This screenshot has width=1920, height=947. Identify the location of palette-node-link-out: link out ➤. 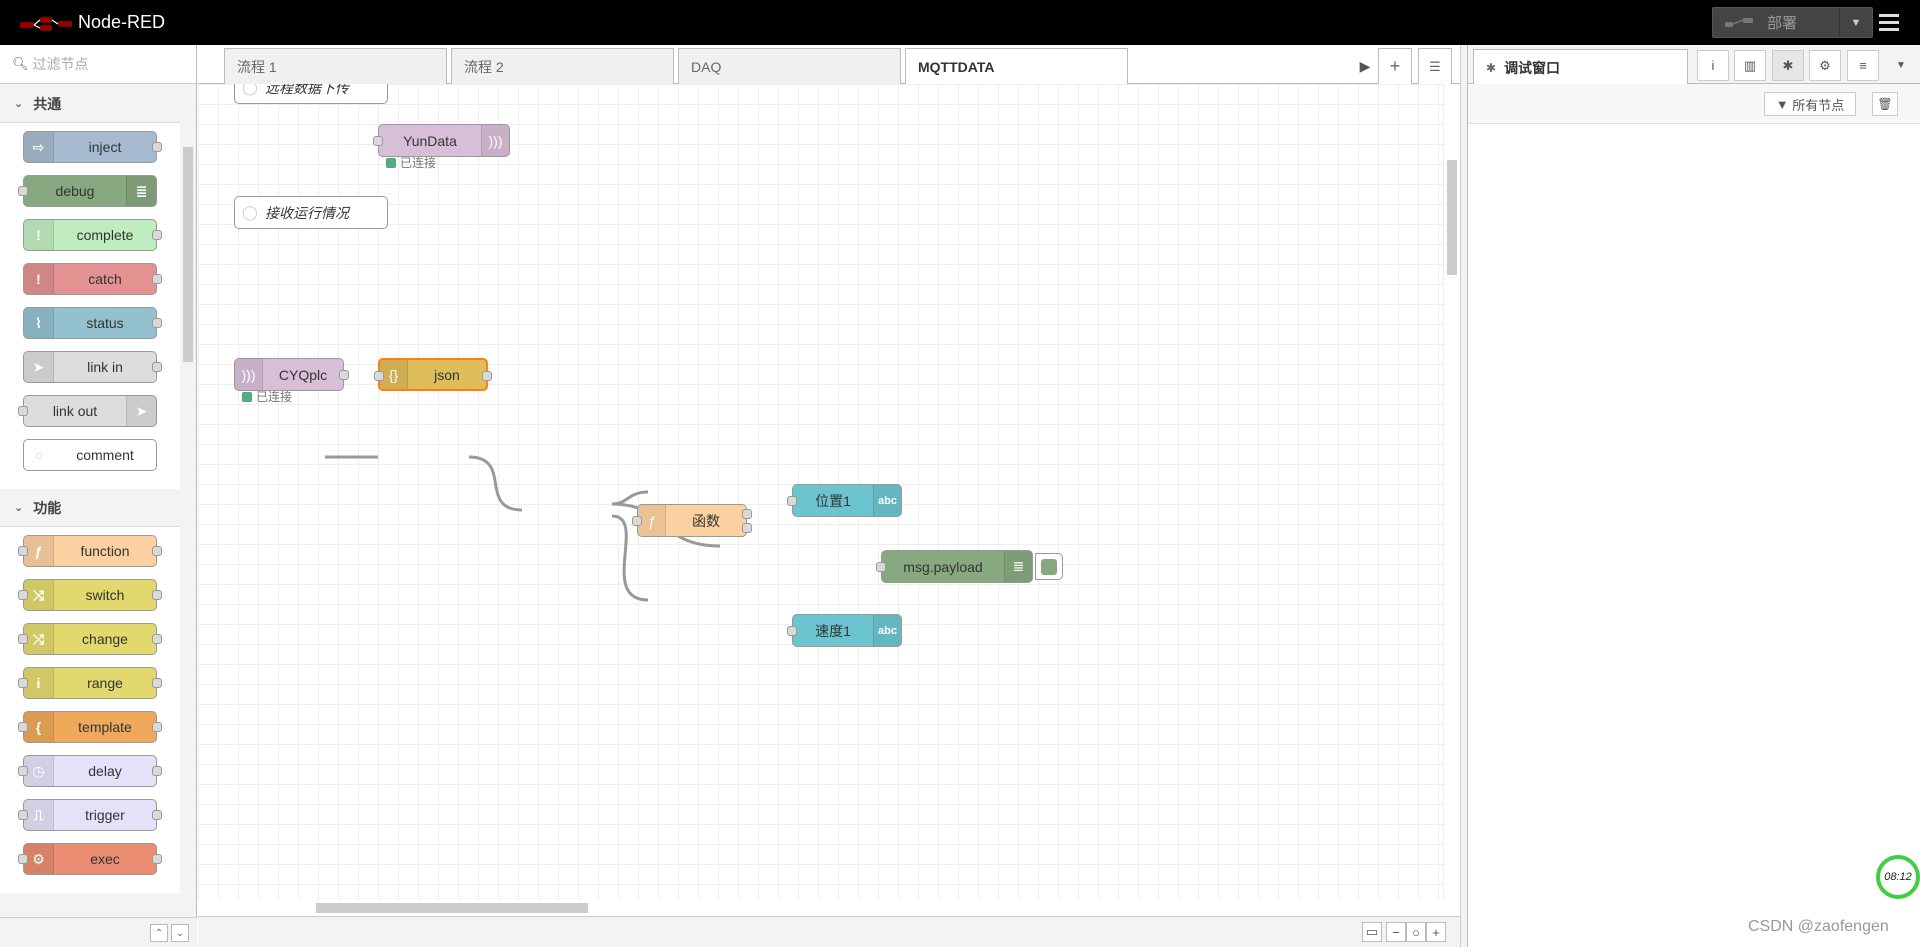
(87, 411).